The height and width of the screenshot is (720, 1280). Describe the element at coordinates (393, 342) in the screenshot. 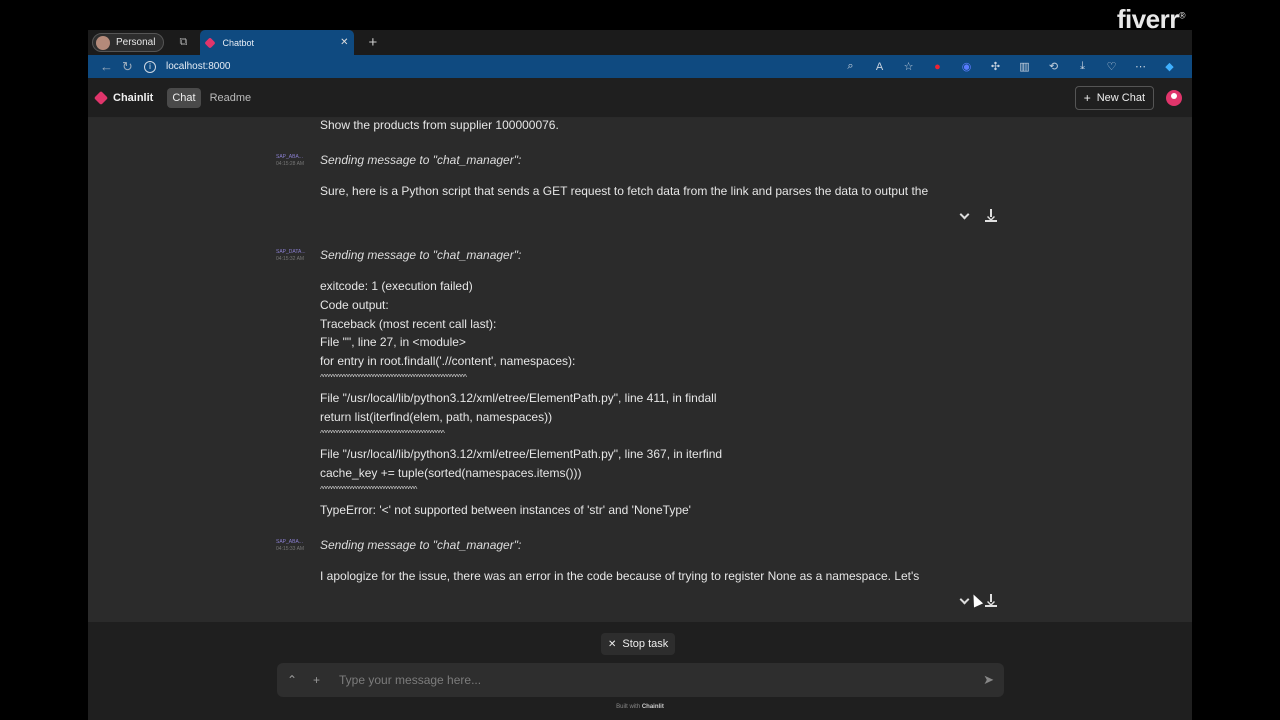

I see `message-line: File "", line 27, in <module>` at that location.